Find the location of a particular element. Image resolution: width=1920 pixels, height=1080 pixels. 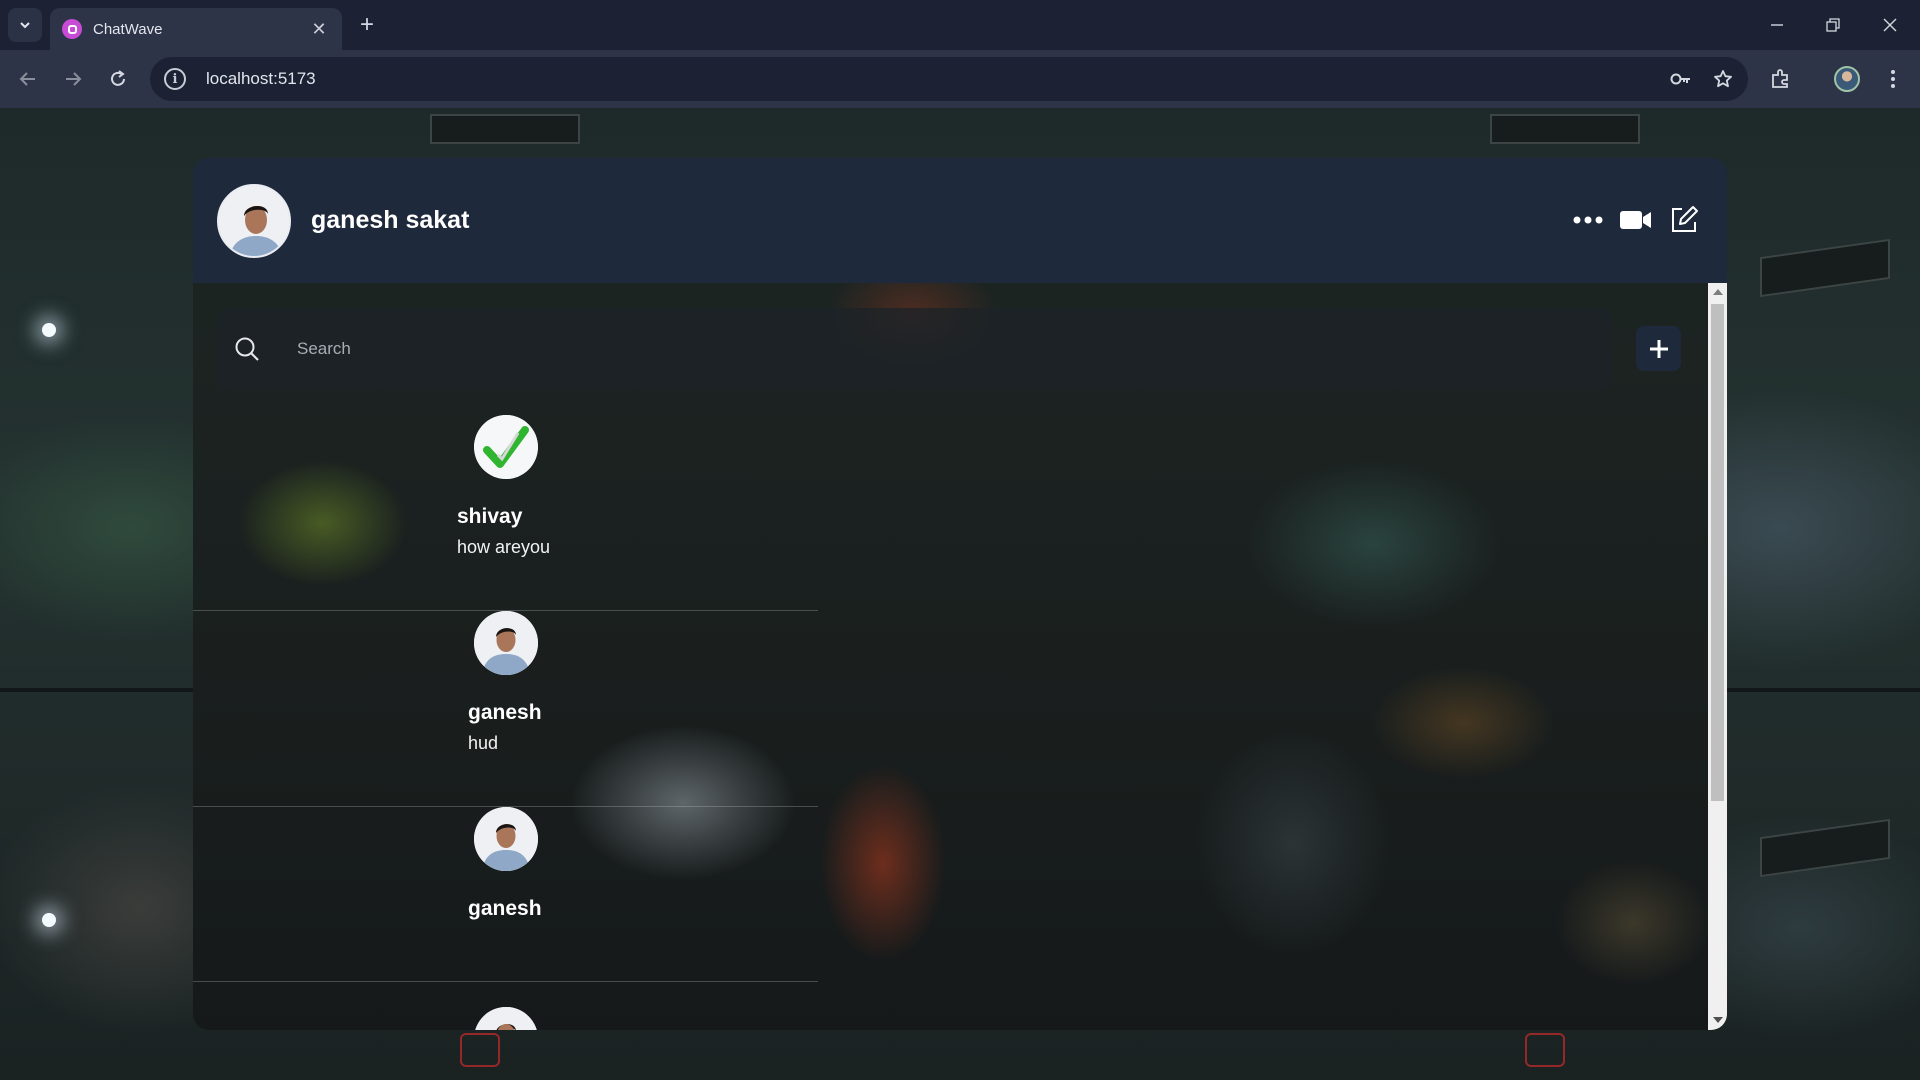

puzzle-piece-icon is located at coordinates (1780, 78).